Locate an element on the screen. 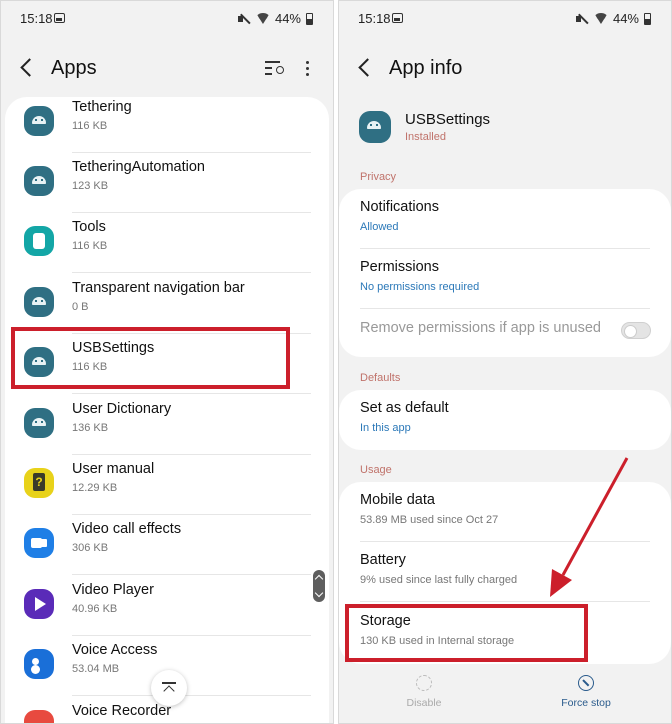 Image resolution: width=672 pixels, height=724 pixels. force-stop-icon is located at coordinates (586, 683).